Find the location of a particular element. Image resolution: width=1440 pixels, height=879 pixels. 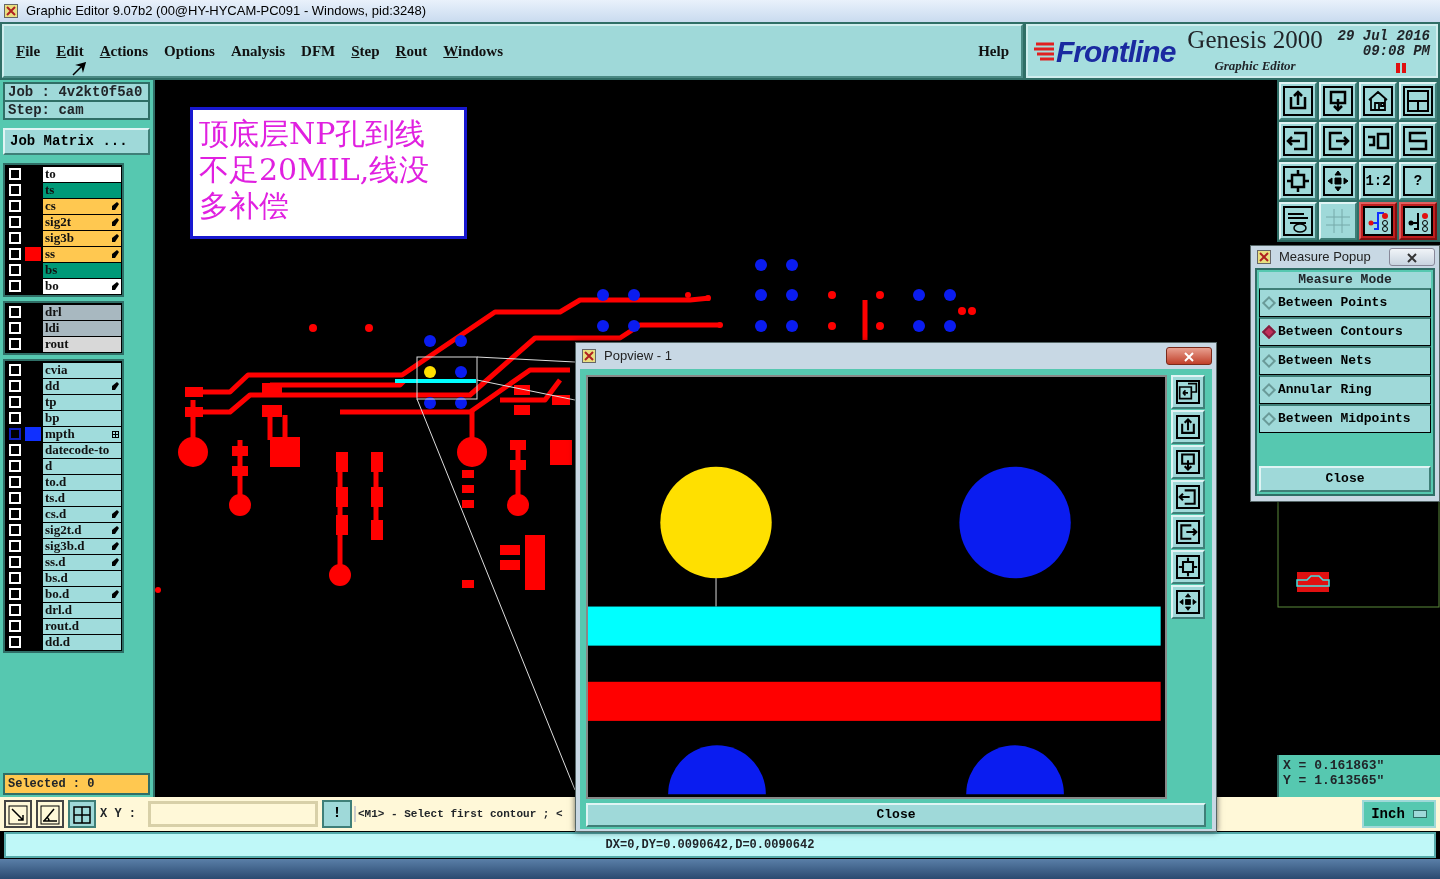

product-subtitle: Graphic Editor is located at coordinates (1255, 65).